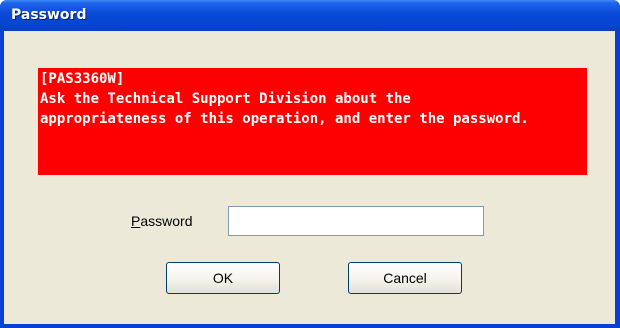 The image size is (620, 328). I want to click on password-label-accelerator: P, so click(136, 221).